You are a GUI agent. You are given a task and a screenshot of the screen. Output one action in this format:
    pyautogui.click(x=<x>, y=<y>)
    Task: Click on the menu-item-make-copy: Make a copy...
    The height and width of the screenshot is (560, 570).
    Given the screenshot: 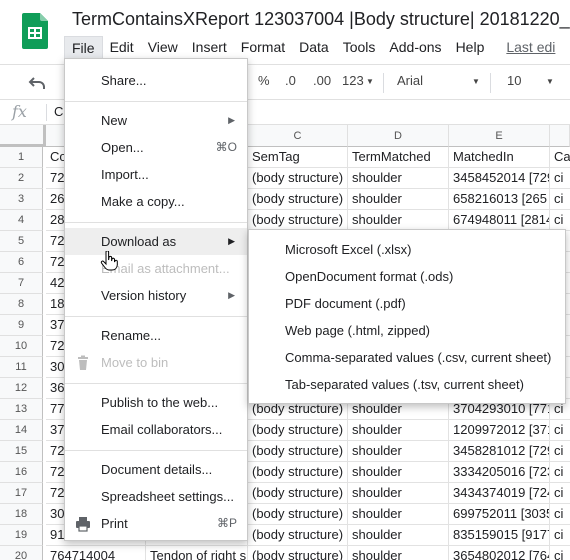 What is the action you would take?
    pyautogui.click(x=156, y=201)
    